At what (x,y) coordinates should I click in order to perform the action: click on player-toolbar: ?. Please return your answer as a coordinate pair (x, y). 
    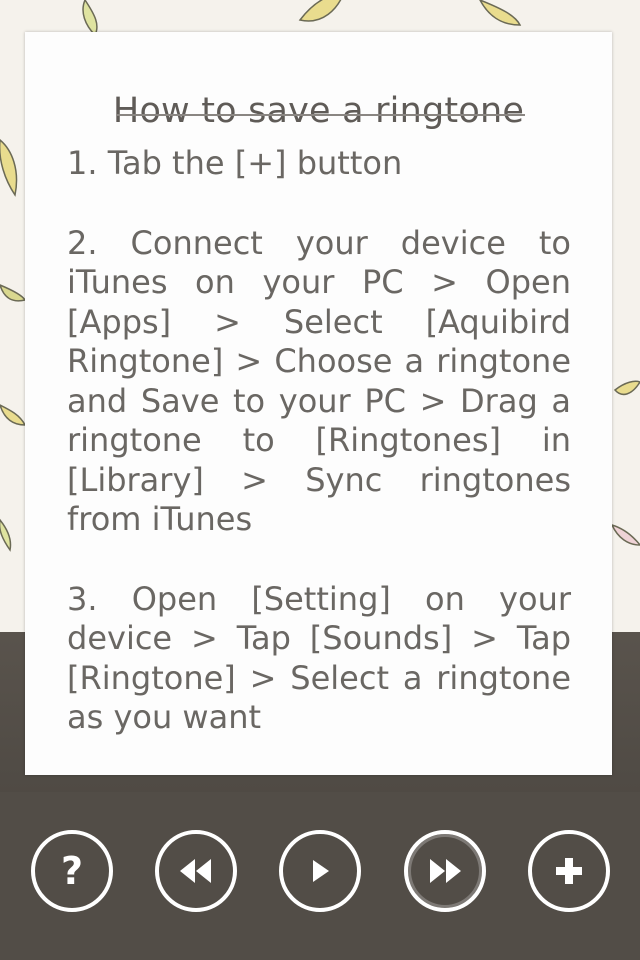
    Looking at the image, I should click on (320, 876).